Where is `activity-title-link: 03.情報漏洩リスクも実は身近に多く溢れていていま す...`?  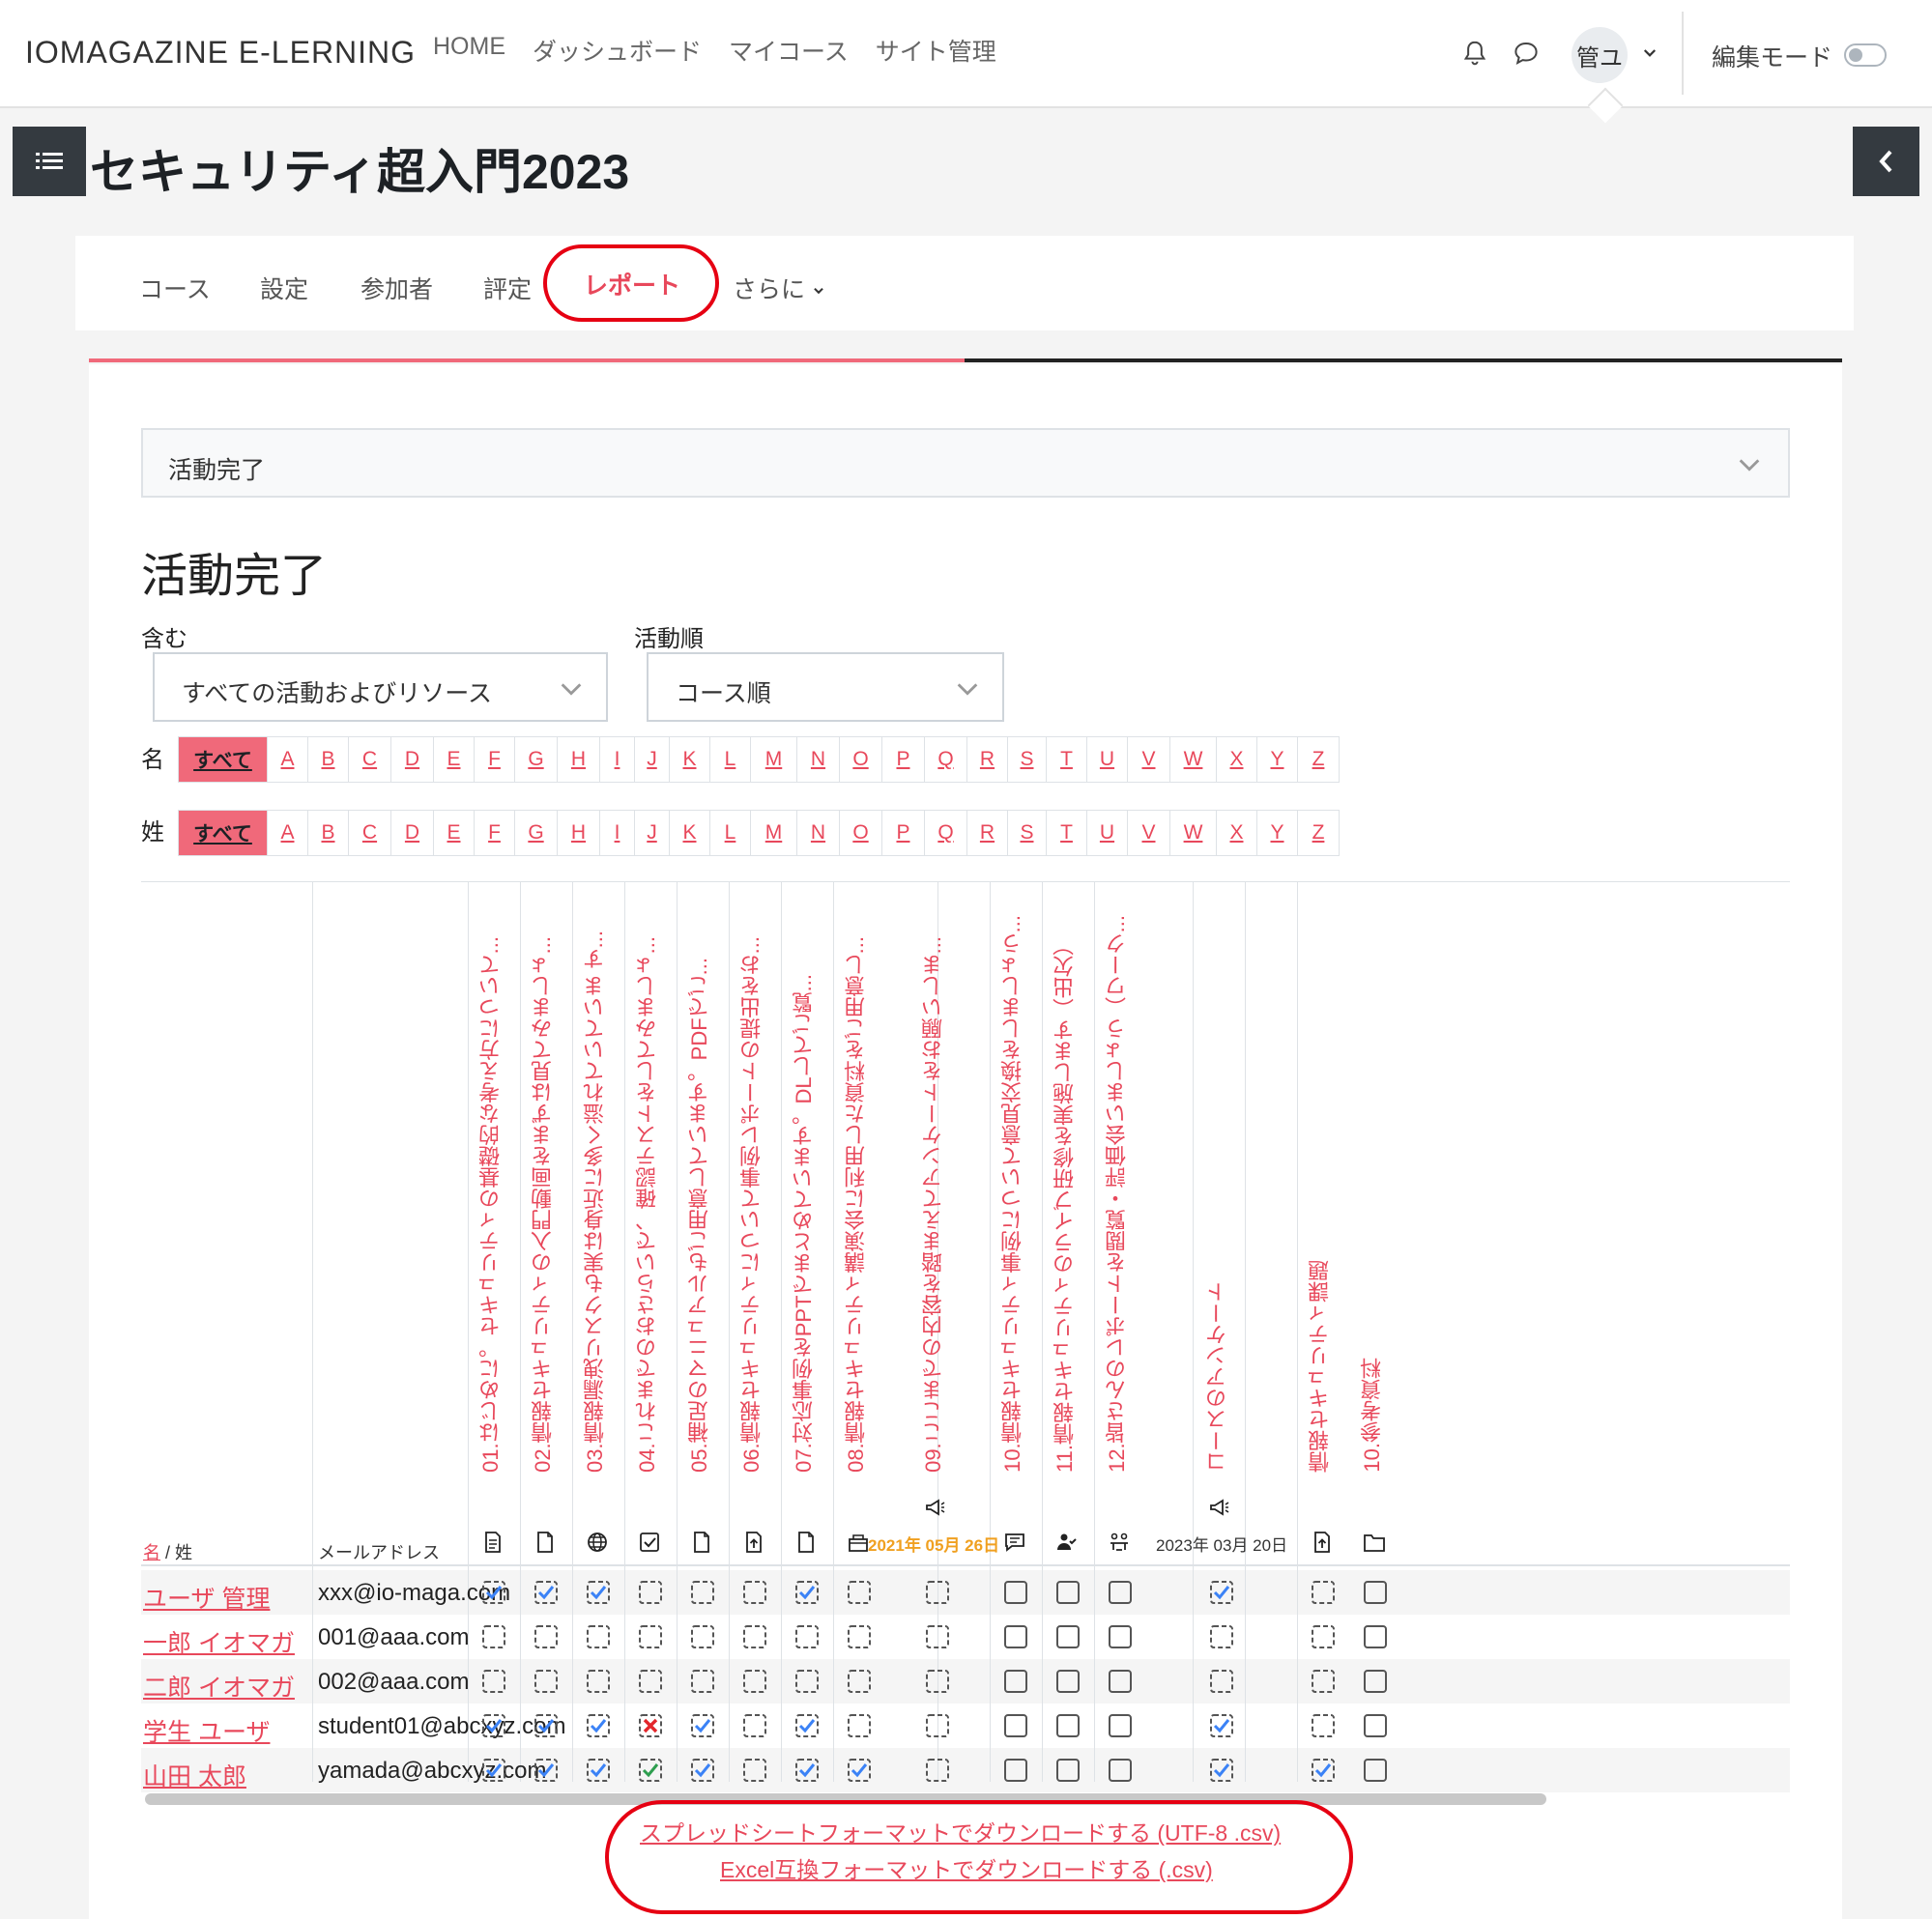 activity-title-link: 03.情報漏洩リスクも実は身近に多く溢れていていま す... is located at coordinates (595, 1202).